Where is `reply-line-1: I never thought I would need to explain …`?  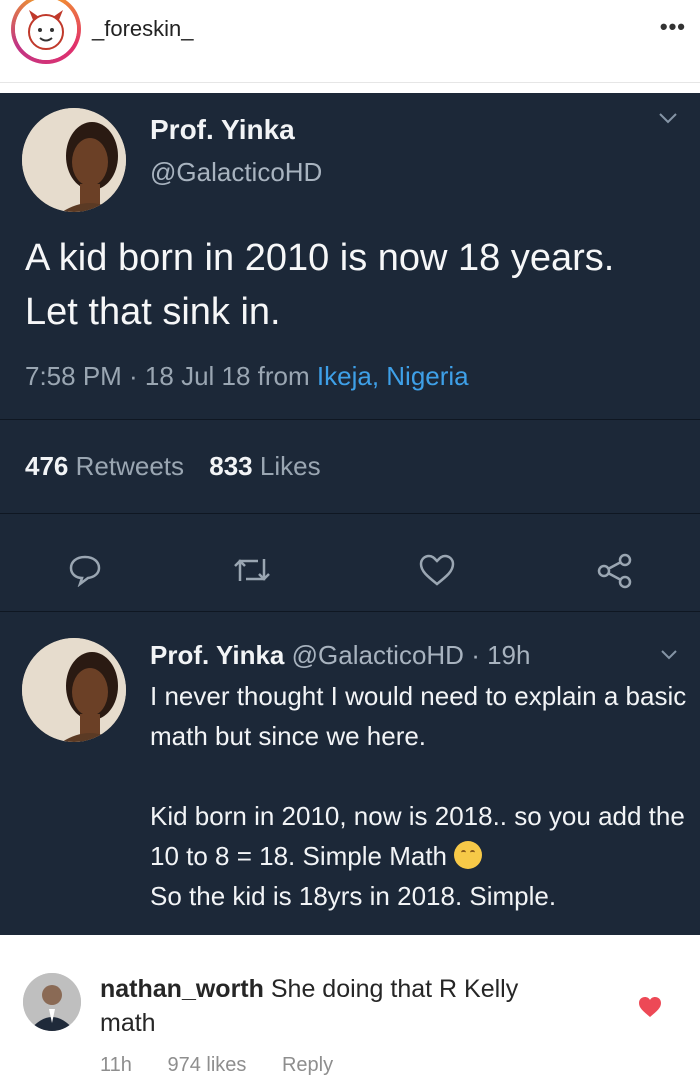
reply-line-1: I never thought I would need to explain … is located at coordinates (418, 716).